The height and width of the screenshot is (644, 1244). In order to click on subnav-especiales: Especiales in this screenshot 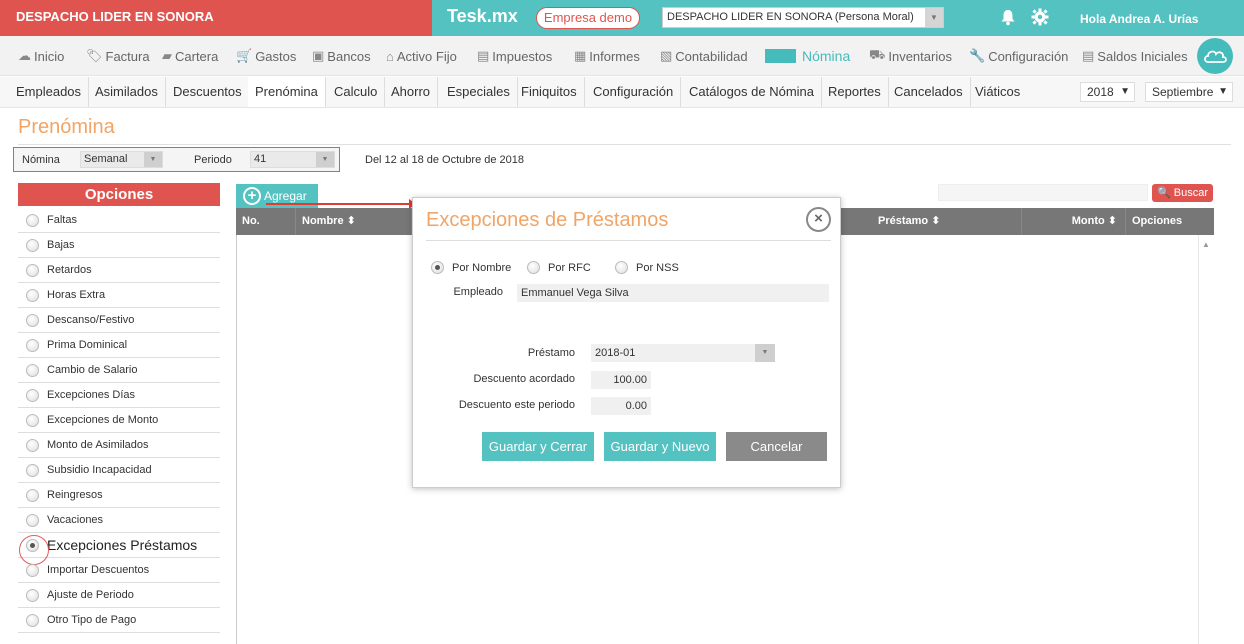, I will do `click(479, 92)`.